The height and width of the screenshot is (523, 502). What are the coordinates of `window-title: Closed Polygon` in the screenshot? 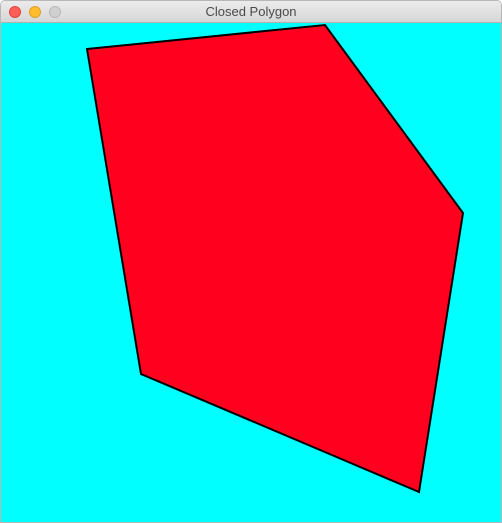 It's located at (251, 11).